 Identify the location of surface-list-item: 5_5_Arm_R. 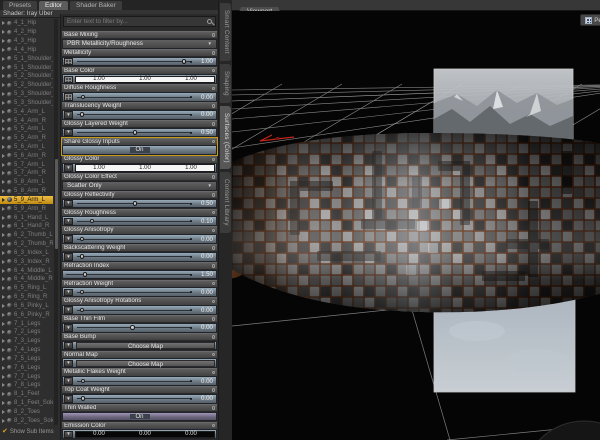
(26, 138).